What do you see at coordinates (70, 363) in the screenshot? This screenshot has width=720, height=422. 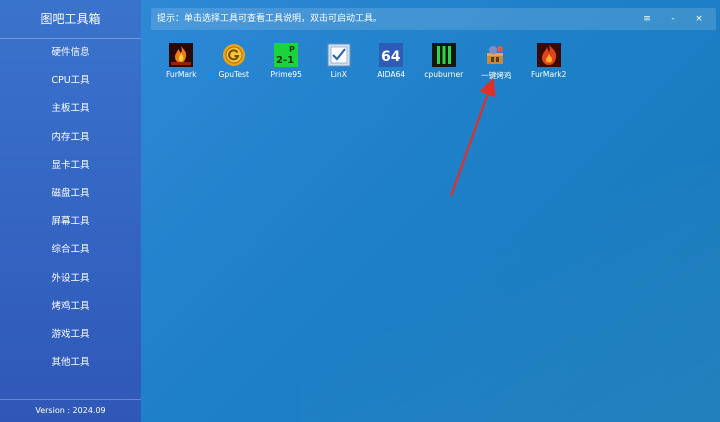 I see `sidebar-item-other-tools: 其他工具` at bounding box center [70, 363].